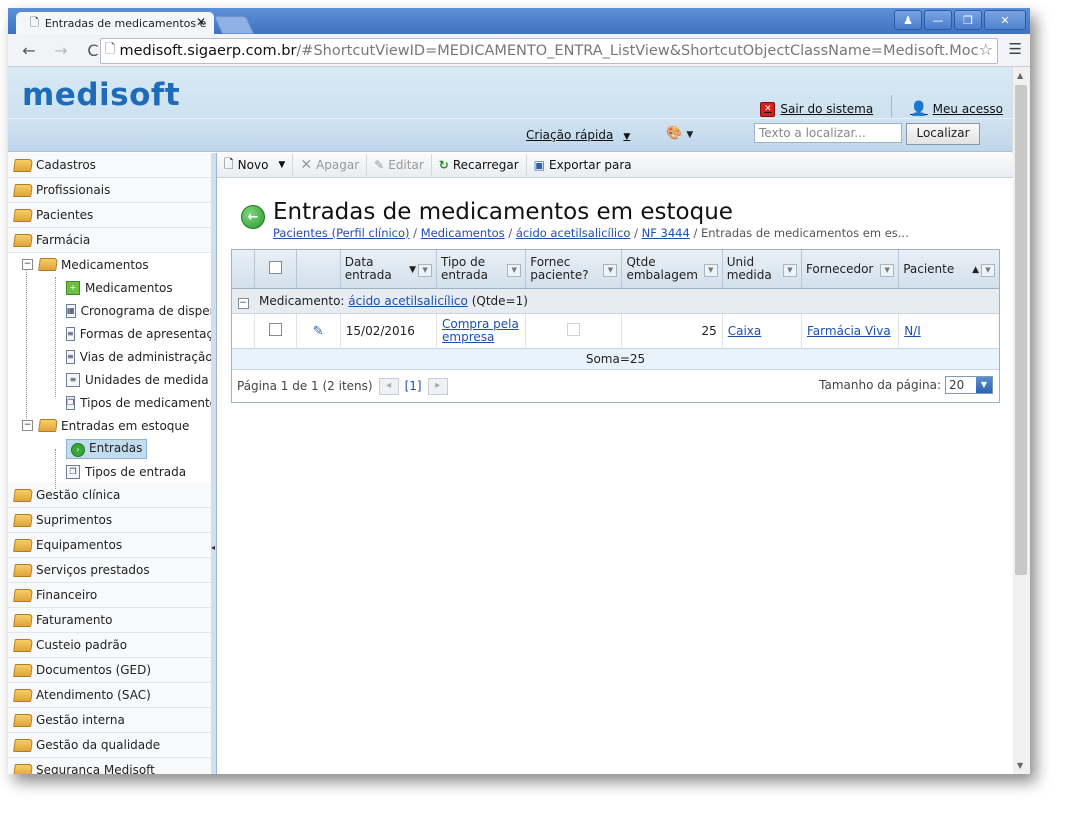 This screenshot has height=823, width=1078. Describe the element at coordinates (109, 402) in the screenshot. I see `tree-item: ❐ Tipos de medicamento` at that location.